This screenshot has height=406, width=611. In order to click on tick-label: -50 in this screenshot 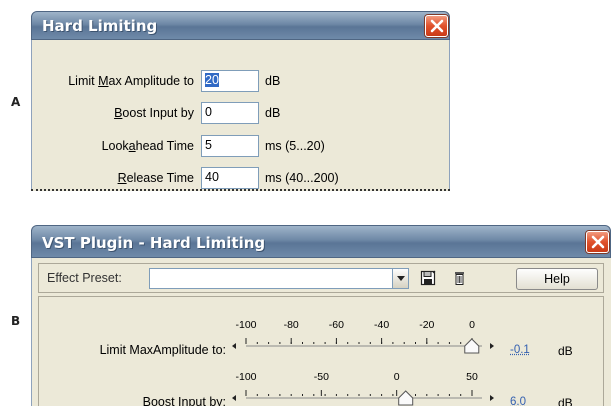, I will do `click(321, 377)`.